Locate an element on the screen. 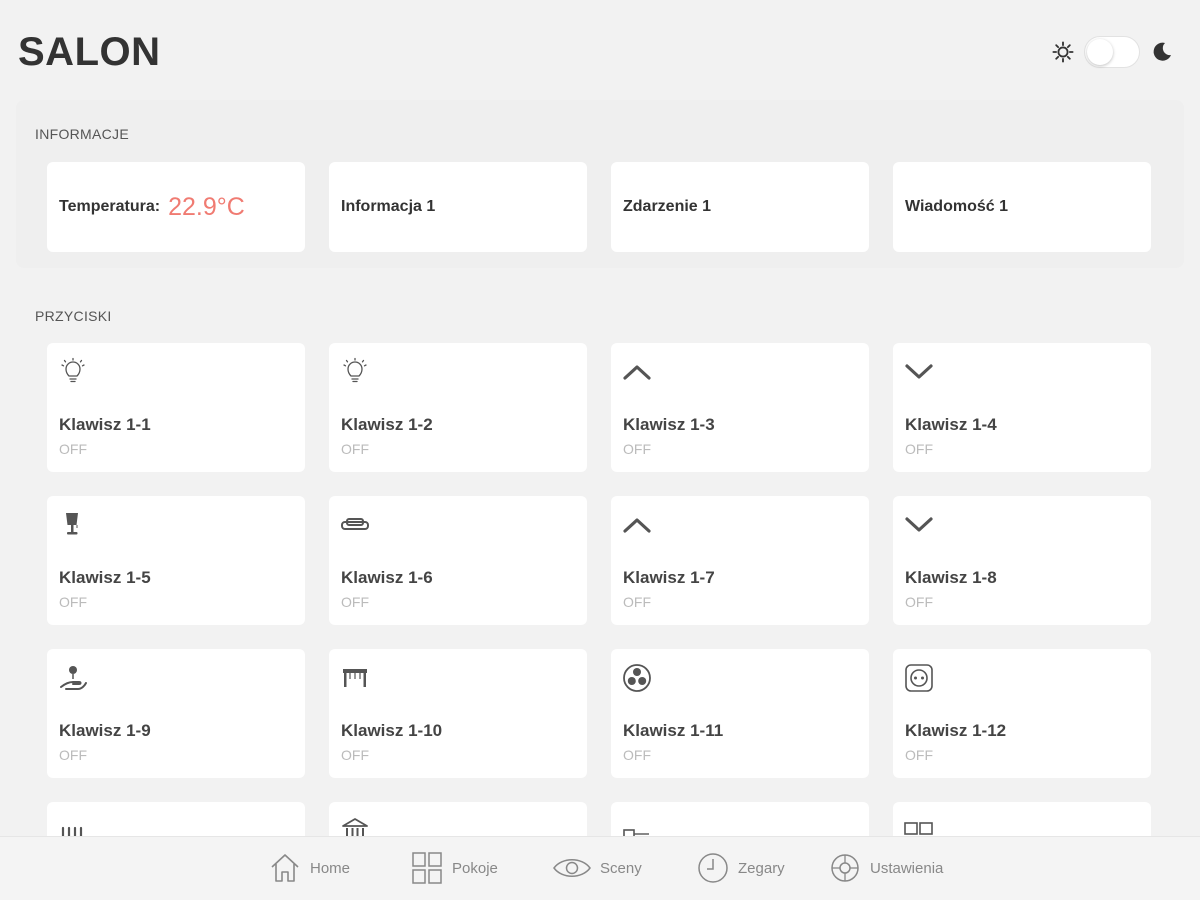 The height and width of the screenshot is (900, 1200). tile-name: Klawisz 1-5 is located at coordinates (105, 577).